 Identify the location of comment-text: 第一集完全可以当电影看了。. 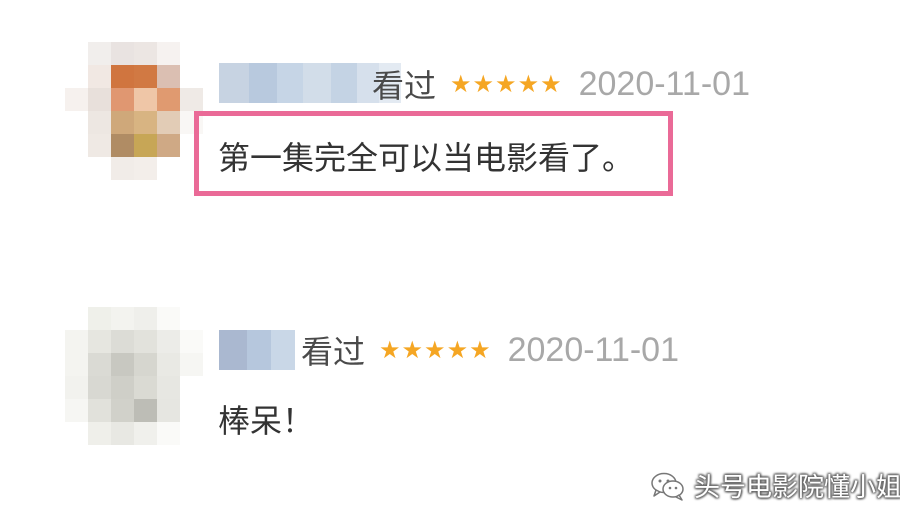
(426, 158).